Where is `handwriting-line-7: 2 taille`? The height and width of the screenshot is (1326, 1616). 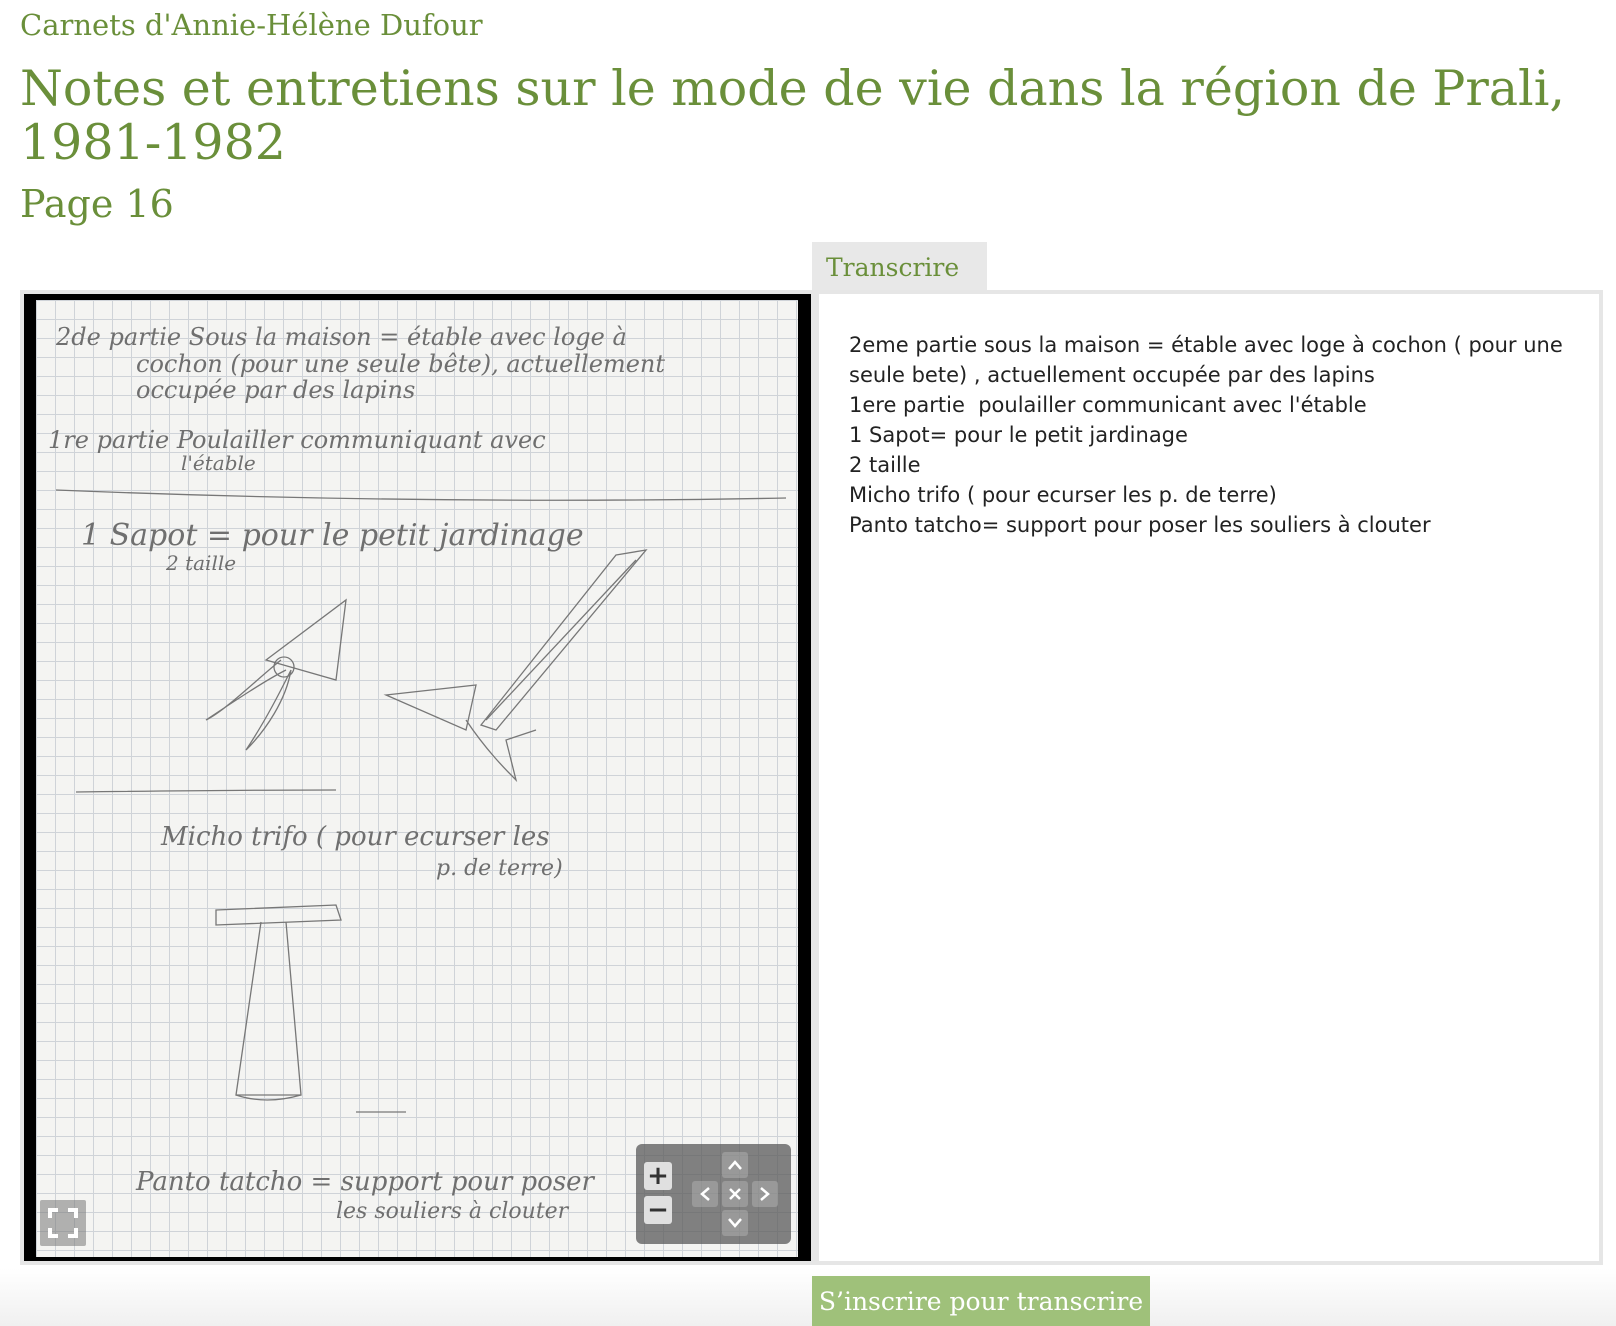 handwriting-line-7: 2 taille is located at coordinates (200, 563).